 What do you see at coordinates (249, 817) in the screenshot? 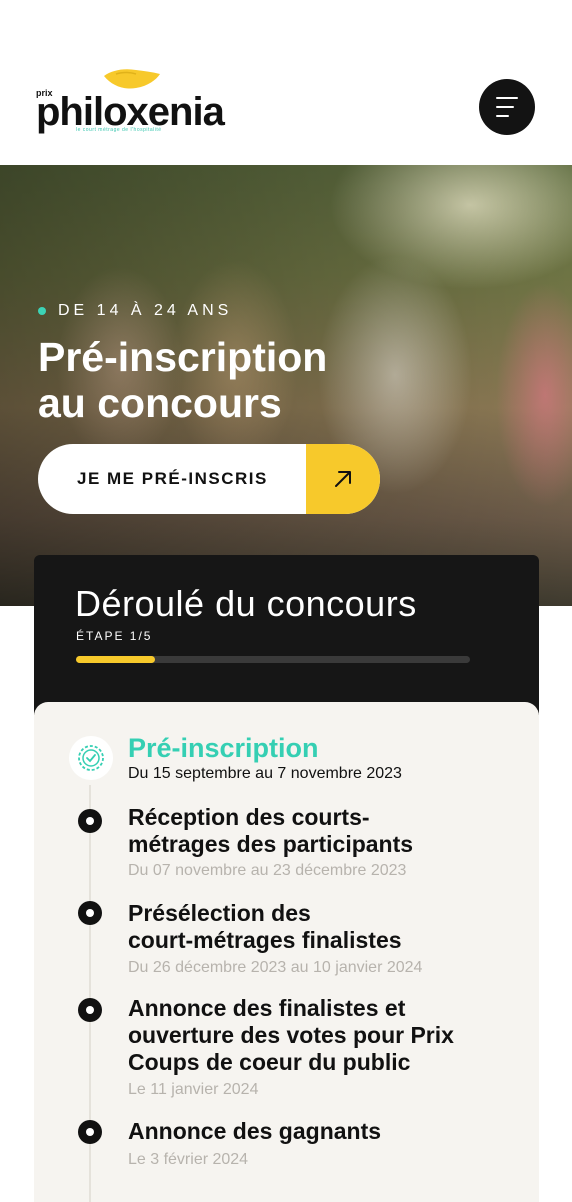
I see `step-2-title-line1: Réception des courts-` at bounding box center [249, 817].